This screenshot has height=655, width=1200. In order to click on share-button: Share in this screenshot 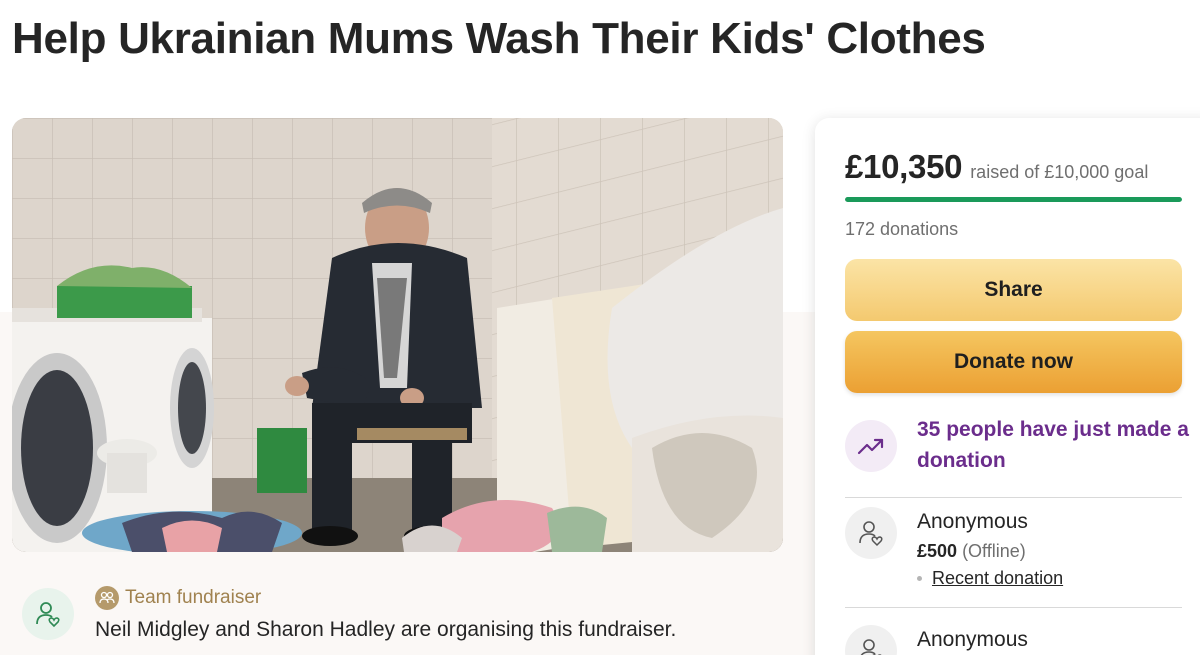, I will do `click(1013, 290)`.